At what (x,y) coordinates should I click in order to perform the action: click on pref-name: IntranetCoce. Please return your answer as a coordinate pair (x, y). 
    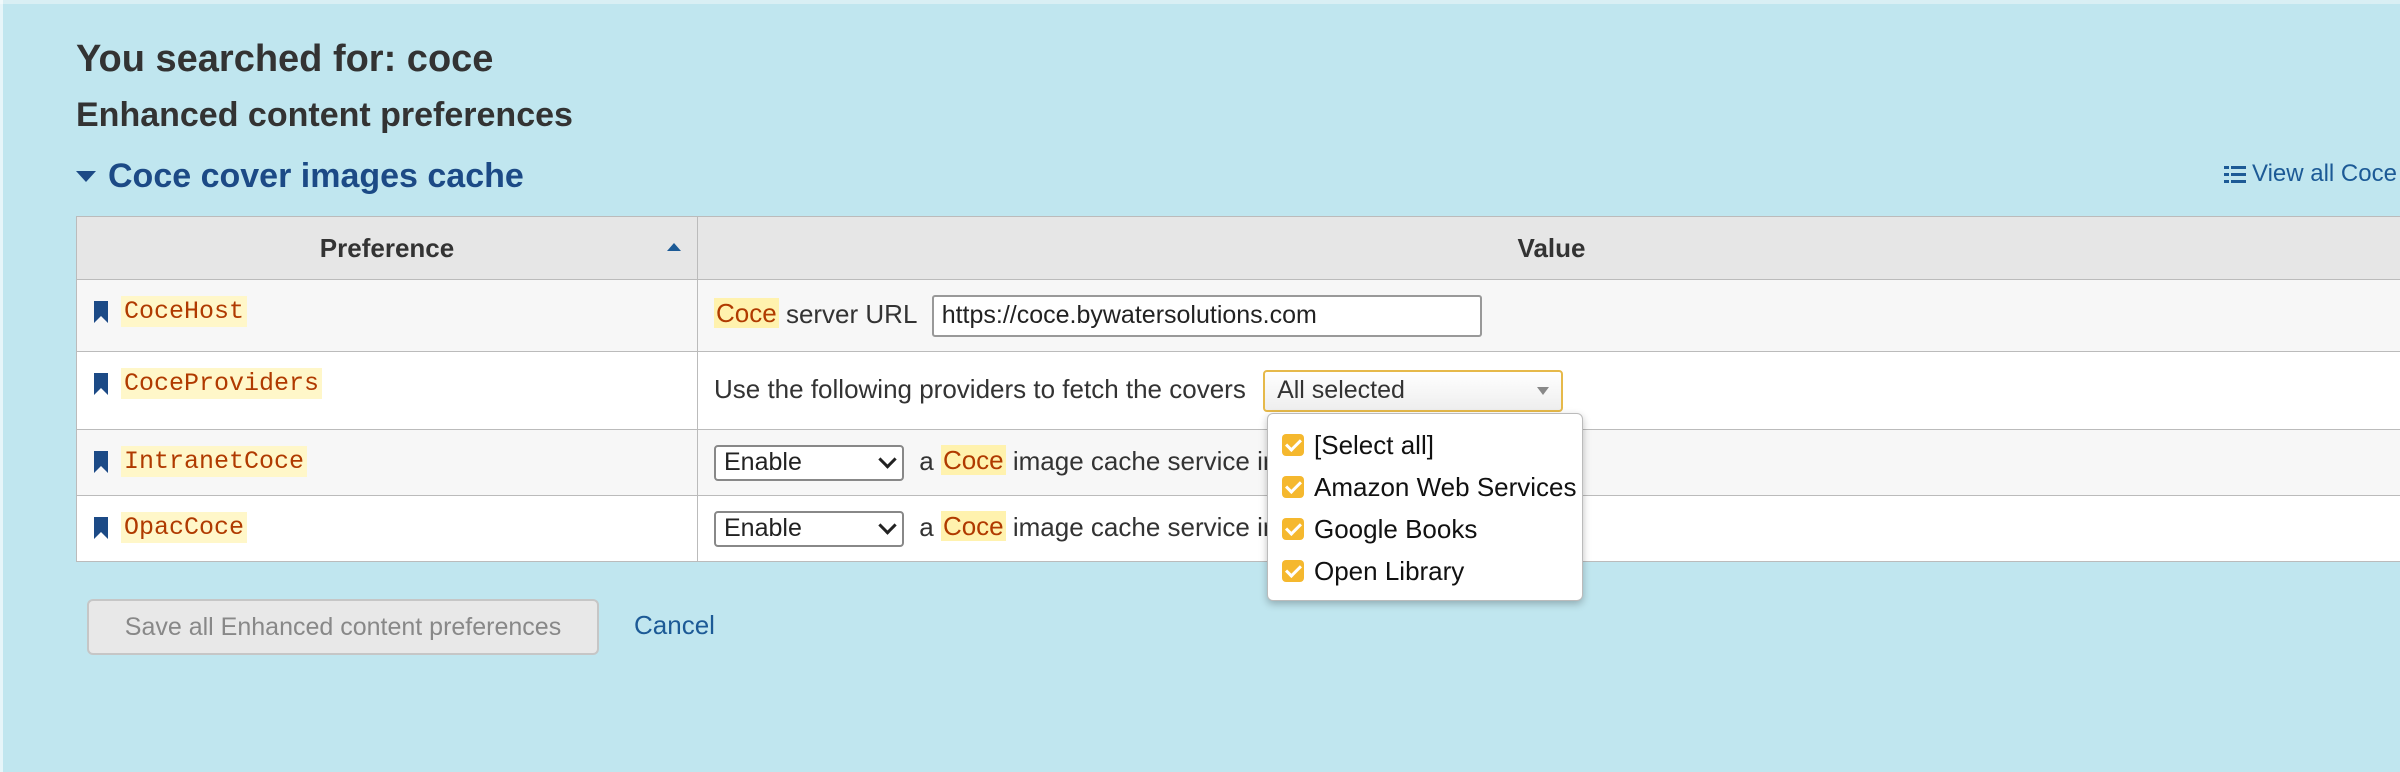
    Looking at the image, I should click on (214, 461).